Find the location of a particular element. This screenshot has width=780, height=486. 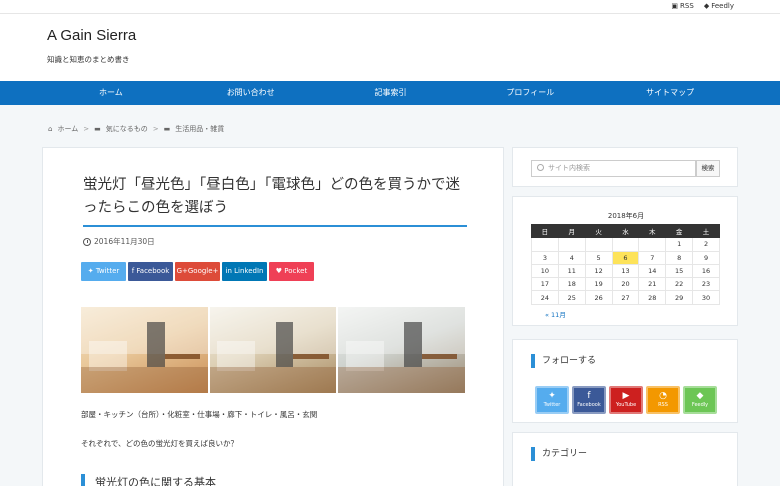

calendar-day: 4 is located at coordinates (571, 257).